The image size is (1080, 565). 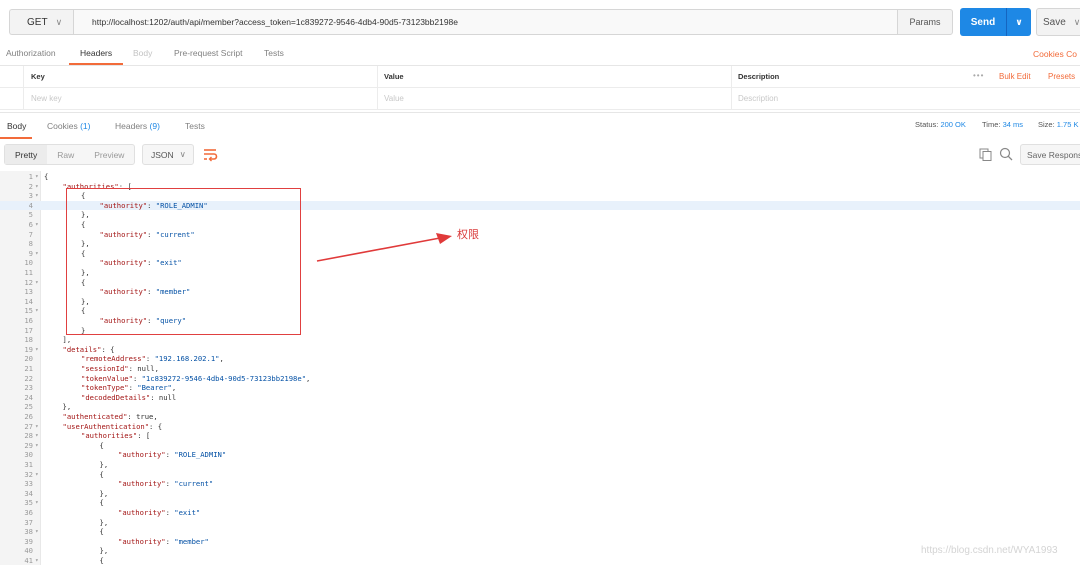 What do you see at coordinates (540, 503) in the screenshot?
I see `code-line: 35 ▾ {` at bounding box center [540, 503].